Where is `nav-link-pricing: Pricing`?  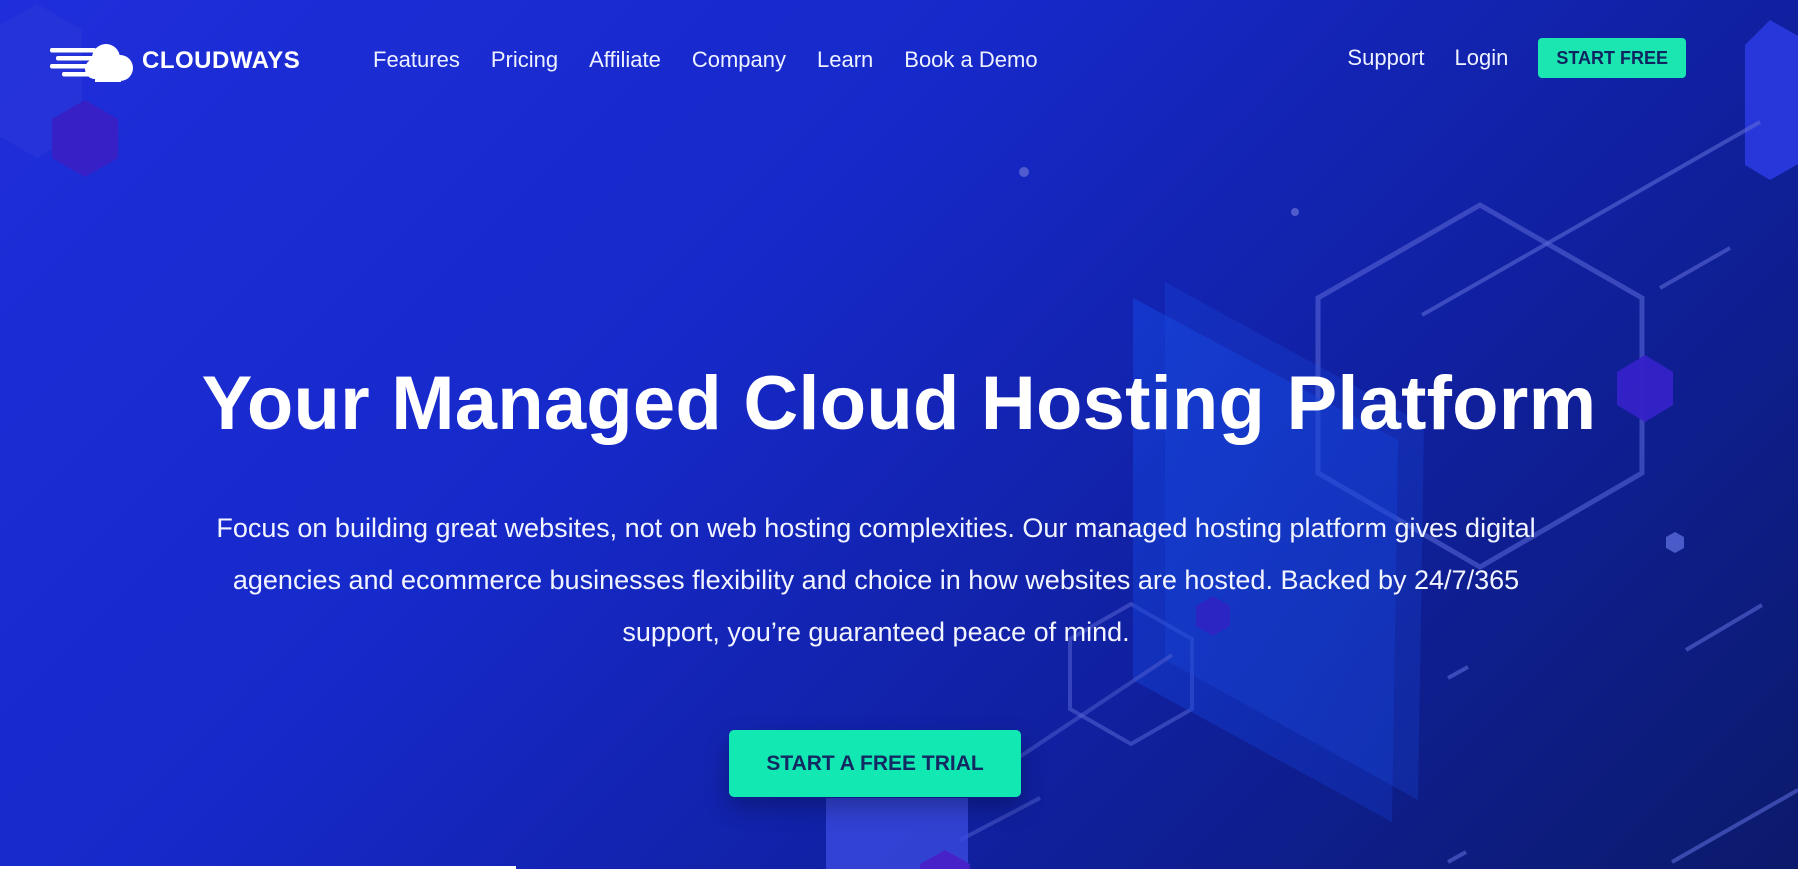
nav-link-pricing: Pricing is located at coordinates (524, 60).